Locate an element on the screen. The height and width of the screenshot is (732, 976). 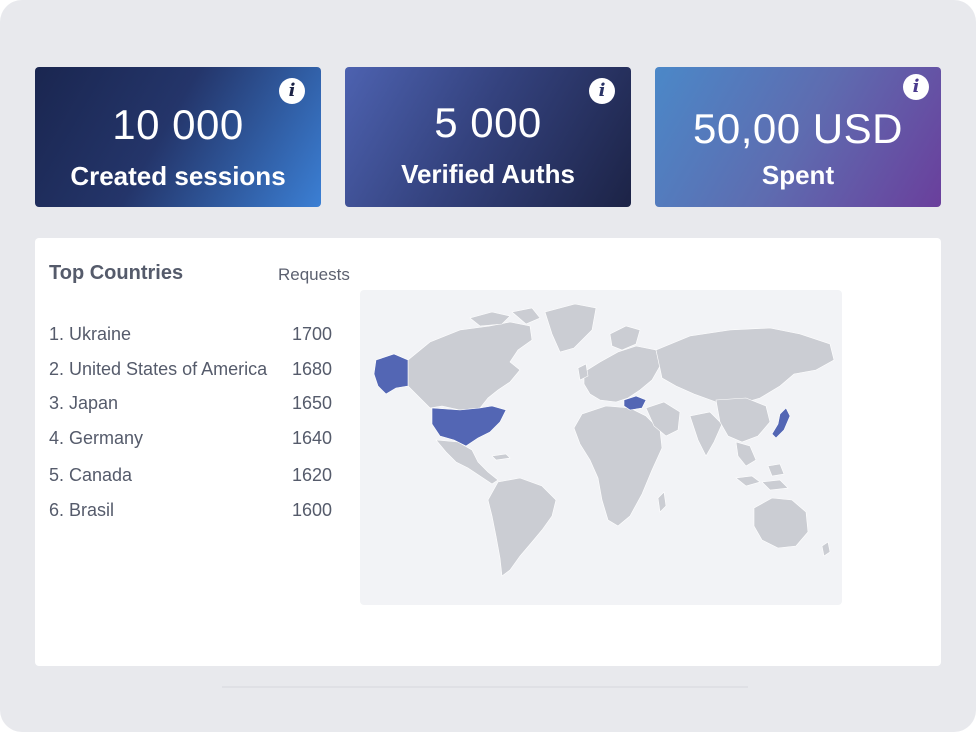
stat-label: Spent is located at coordinates (798, 175).